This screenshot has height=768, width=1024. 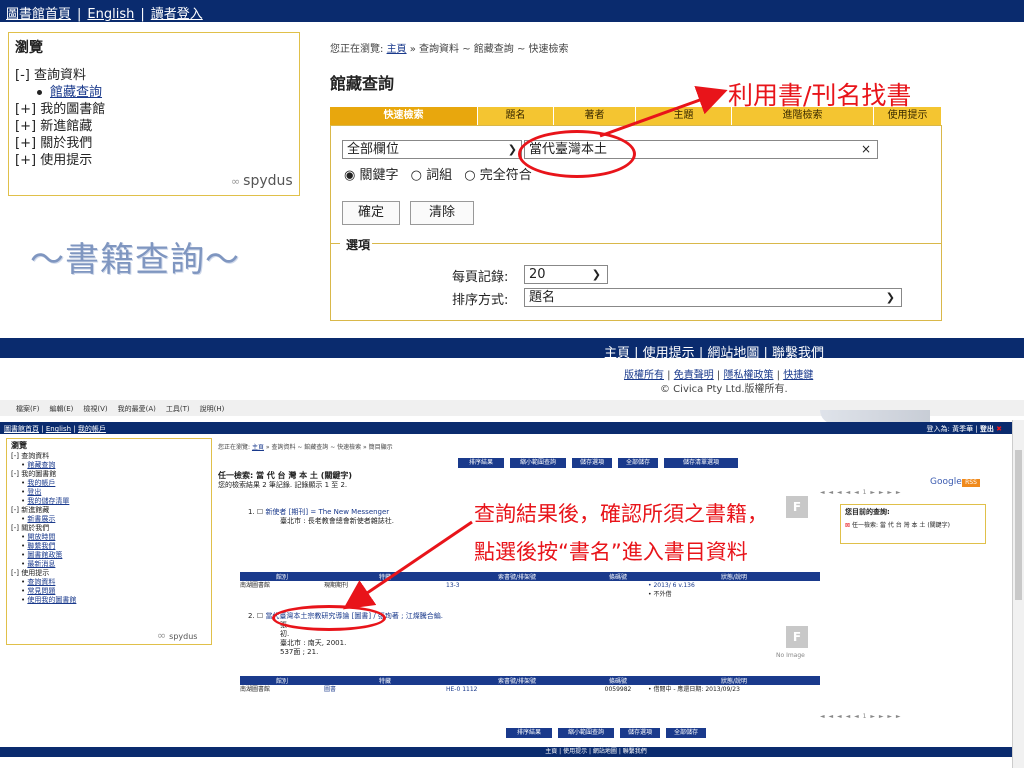 I want to click on menu-file: 檔案(F), so click(x=28, y=409).